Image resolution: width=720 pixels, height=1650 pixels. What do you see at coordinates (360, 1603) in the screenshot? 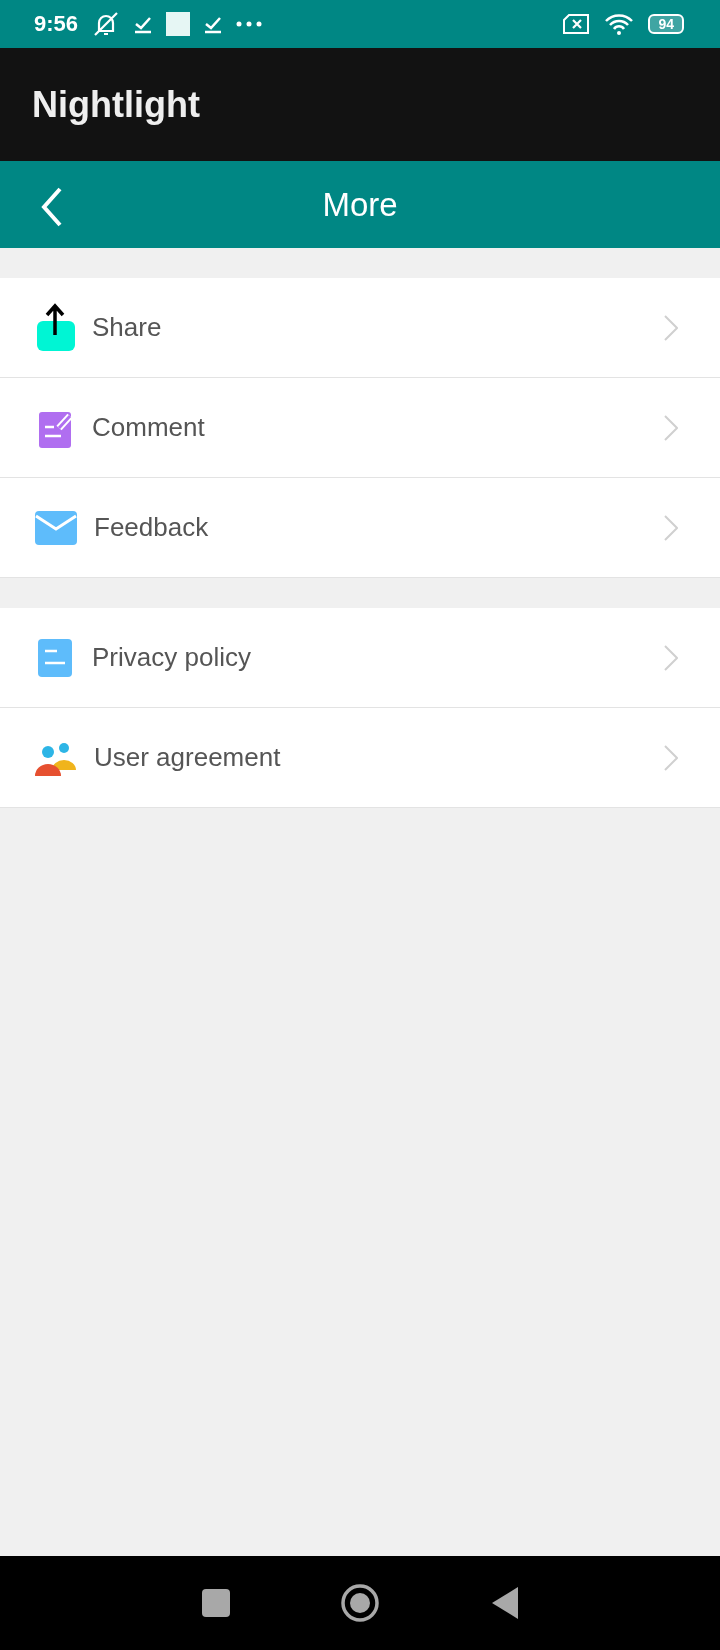
I see `home-button` at bounding box center [360, 1603].